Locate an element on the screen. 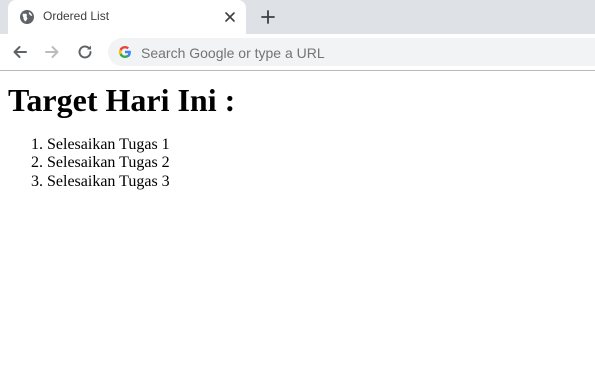  arrow-right-icon is located at coordinates (52, 52).